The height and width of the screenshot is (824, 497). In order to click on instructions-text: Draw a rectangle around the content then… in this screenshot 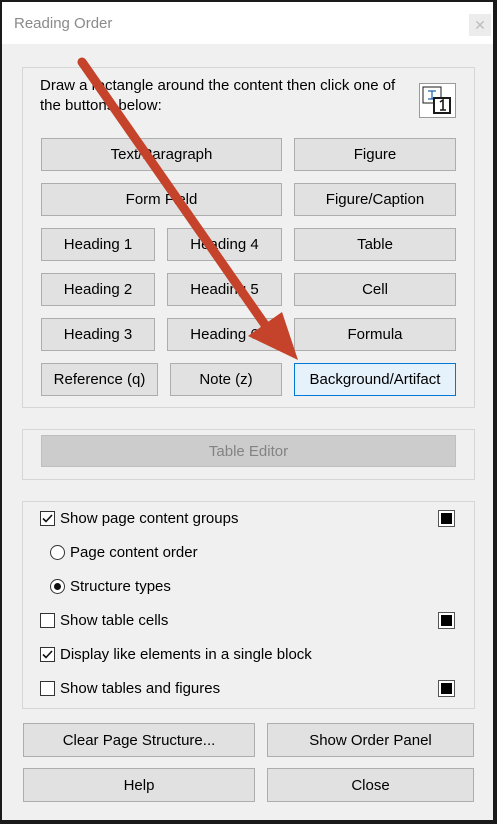, I will do `click(218, 95)`.